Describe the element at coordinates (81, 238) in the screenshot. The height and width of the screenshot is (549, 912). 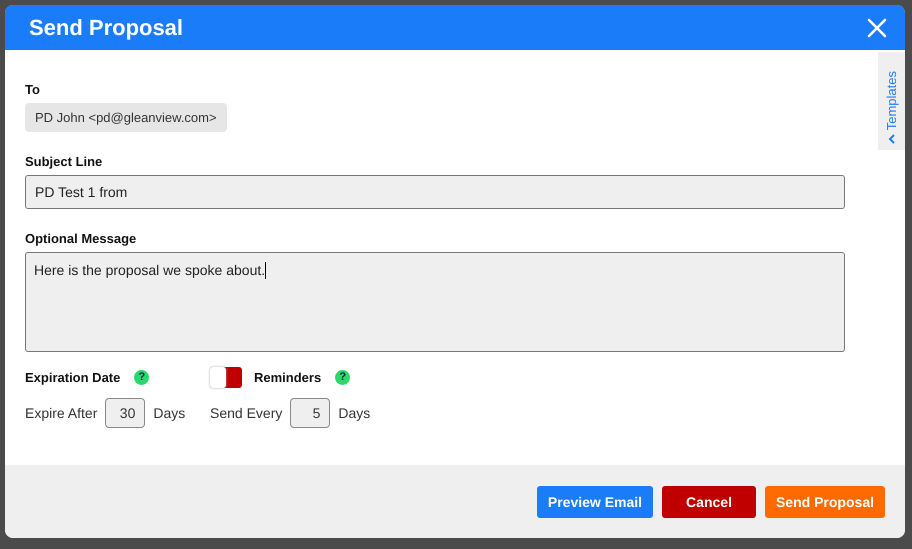
I see `field-label: Optional Message` at that location.